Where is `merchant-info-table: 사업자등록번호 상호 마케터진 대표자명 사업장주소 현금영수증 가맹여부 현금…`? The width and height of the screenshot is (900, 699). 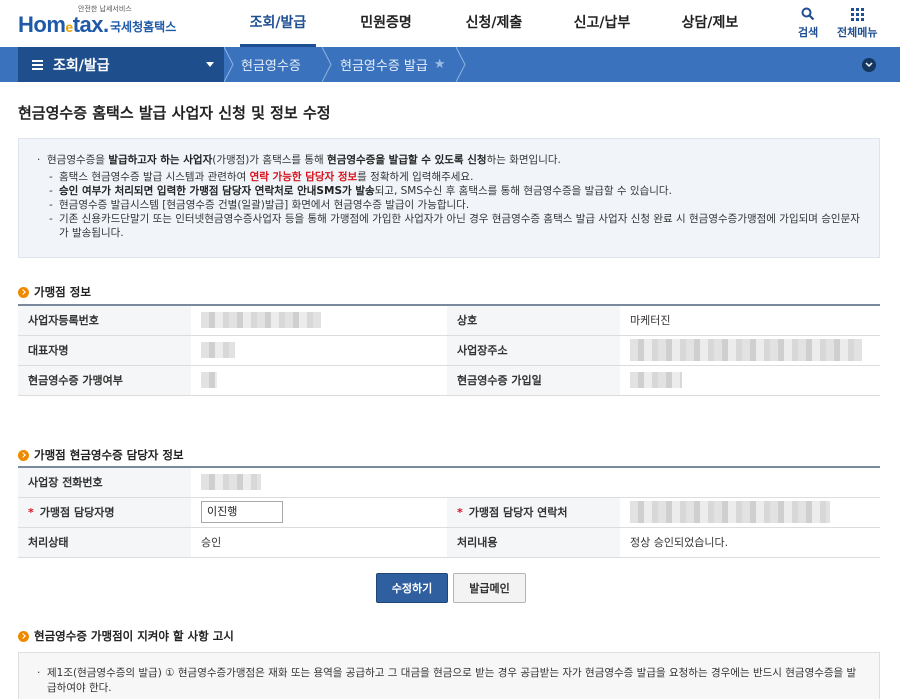 merchant-info-table: 사업자등록번호 상호 마케터진 대표자명 사업장주소 현금영수증 가맹여부 현금… is located at coordinates (449, 350).